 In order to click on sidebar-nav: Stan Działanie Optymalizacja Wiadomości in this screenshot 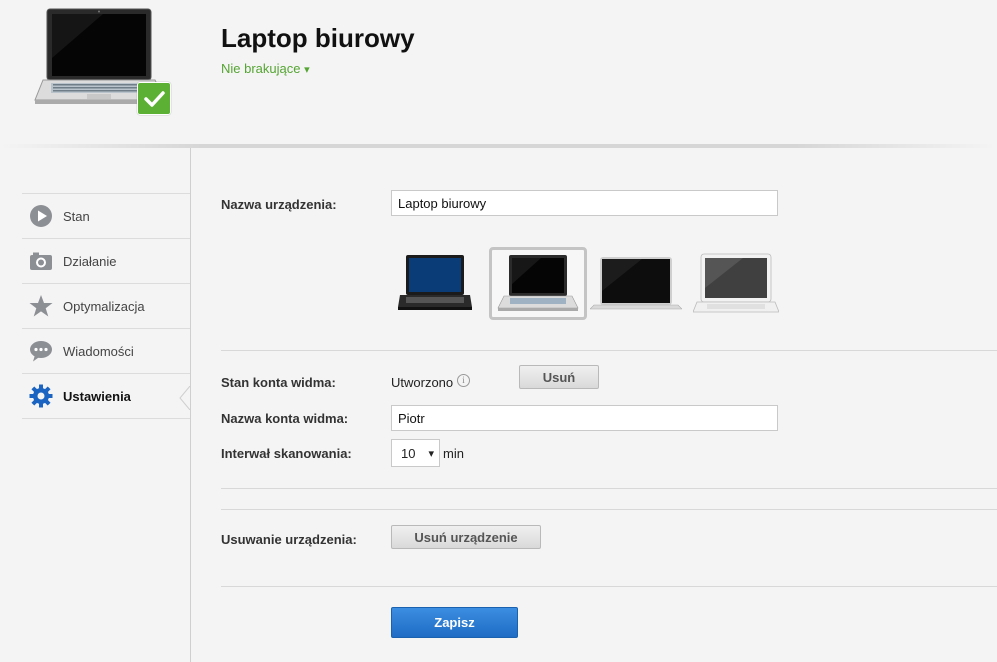, I will do `click(106, 306)`.